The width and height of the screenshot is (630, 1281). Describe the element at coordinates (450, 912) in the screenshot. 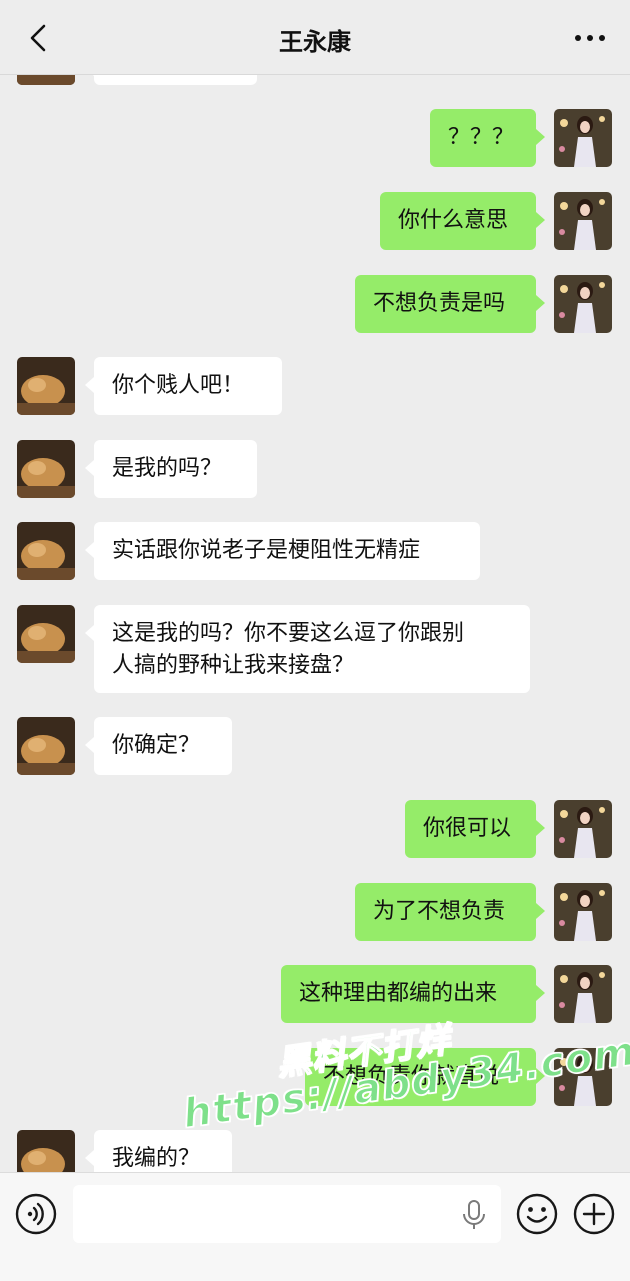

I see `message-bubble: 为了不想负责` at that location.